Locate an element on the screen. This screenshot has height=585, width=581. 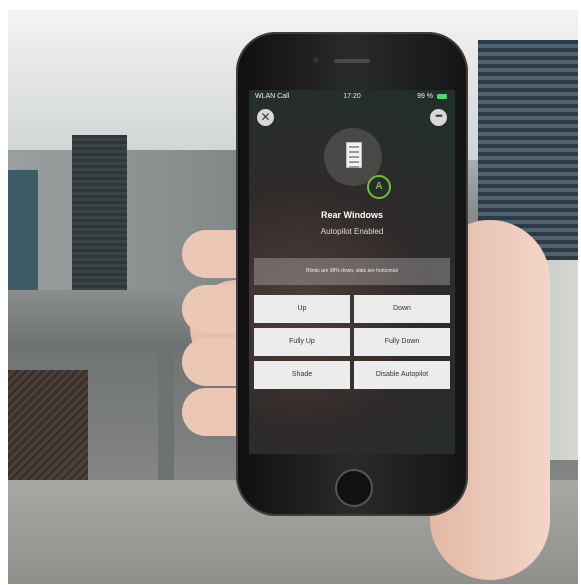
fully-down-button: Fully Down is located at coordinates (402, 342).